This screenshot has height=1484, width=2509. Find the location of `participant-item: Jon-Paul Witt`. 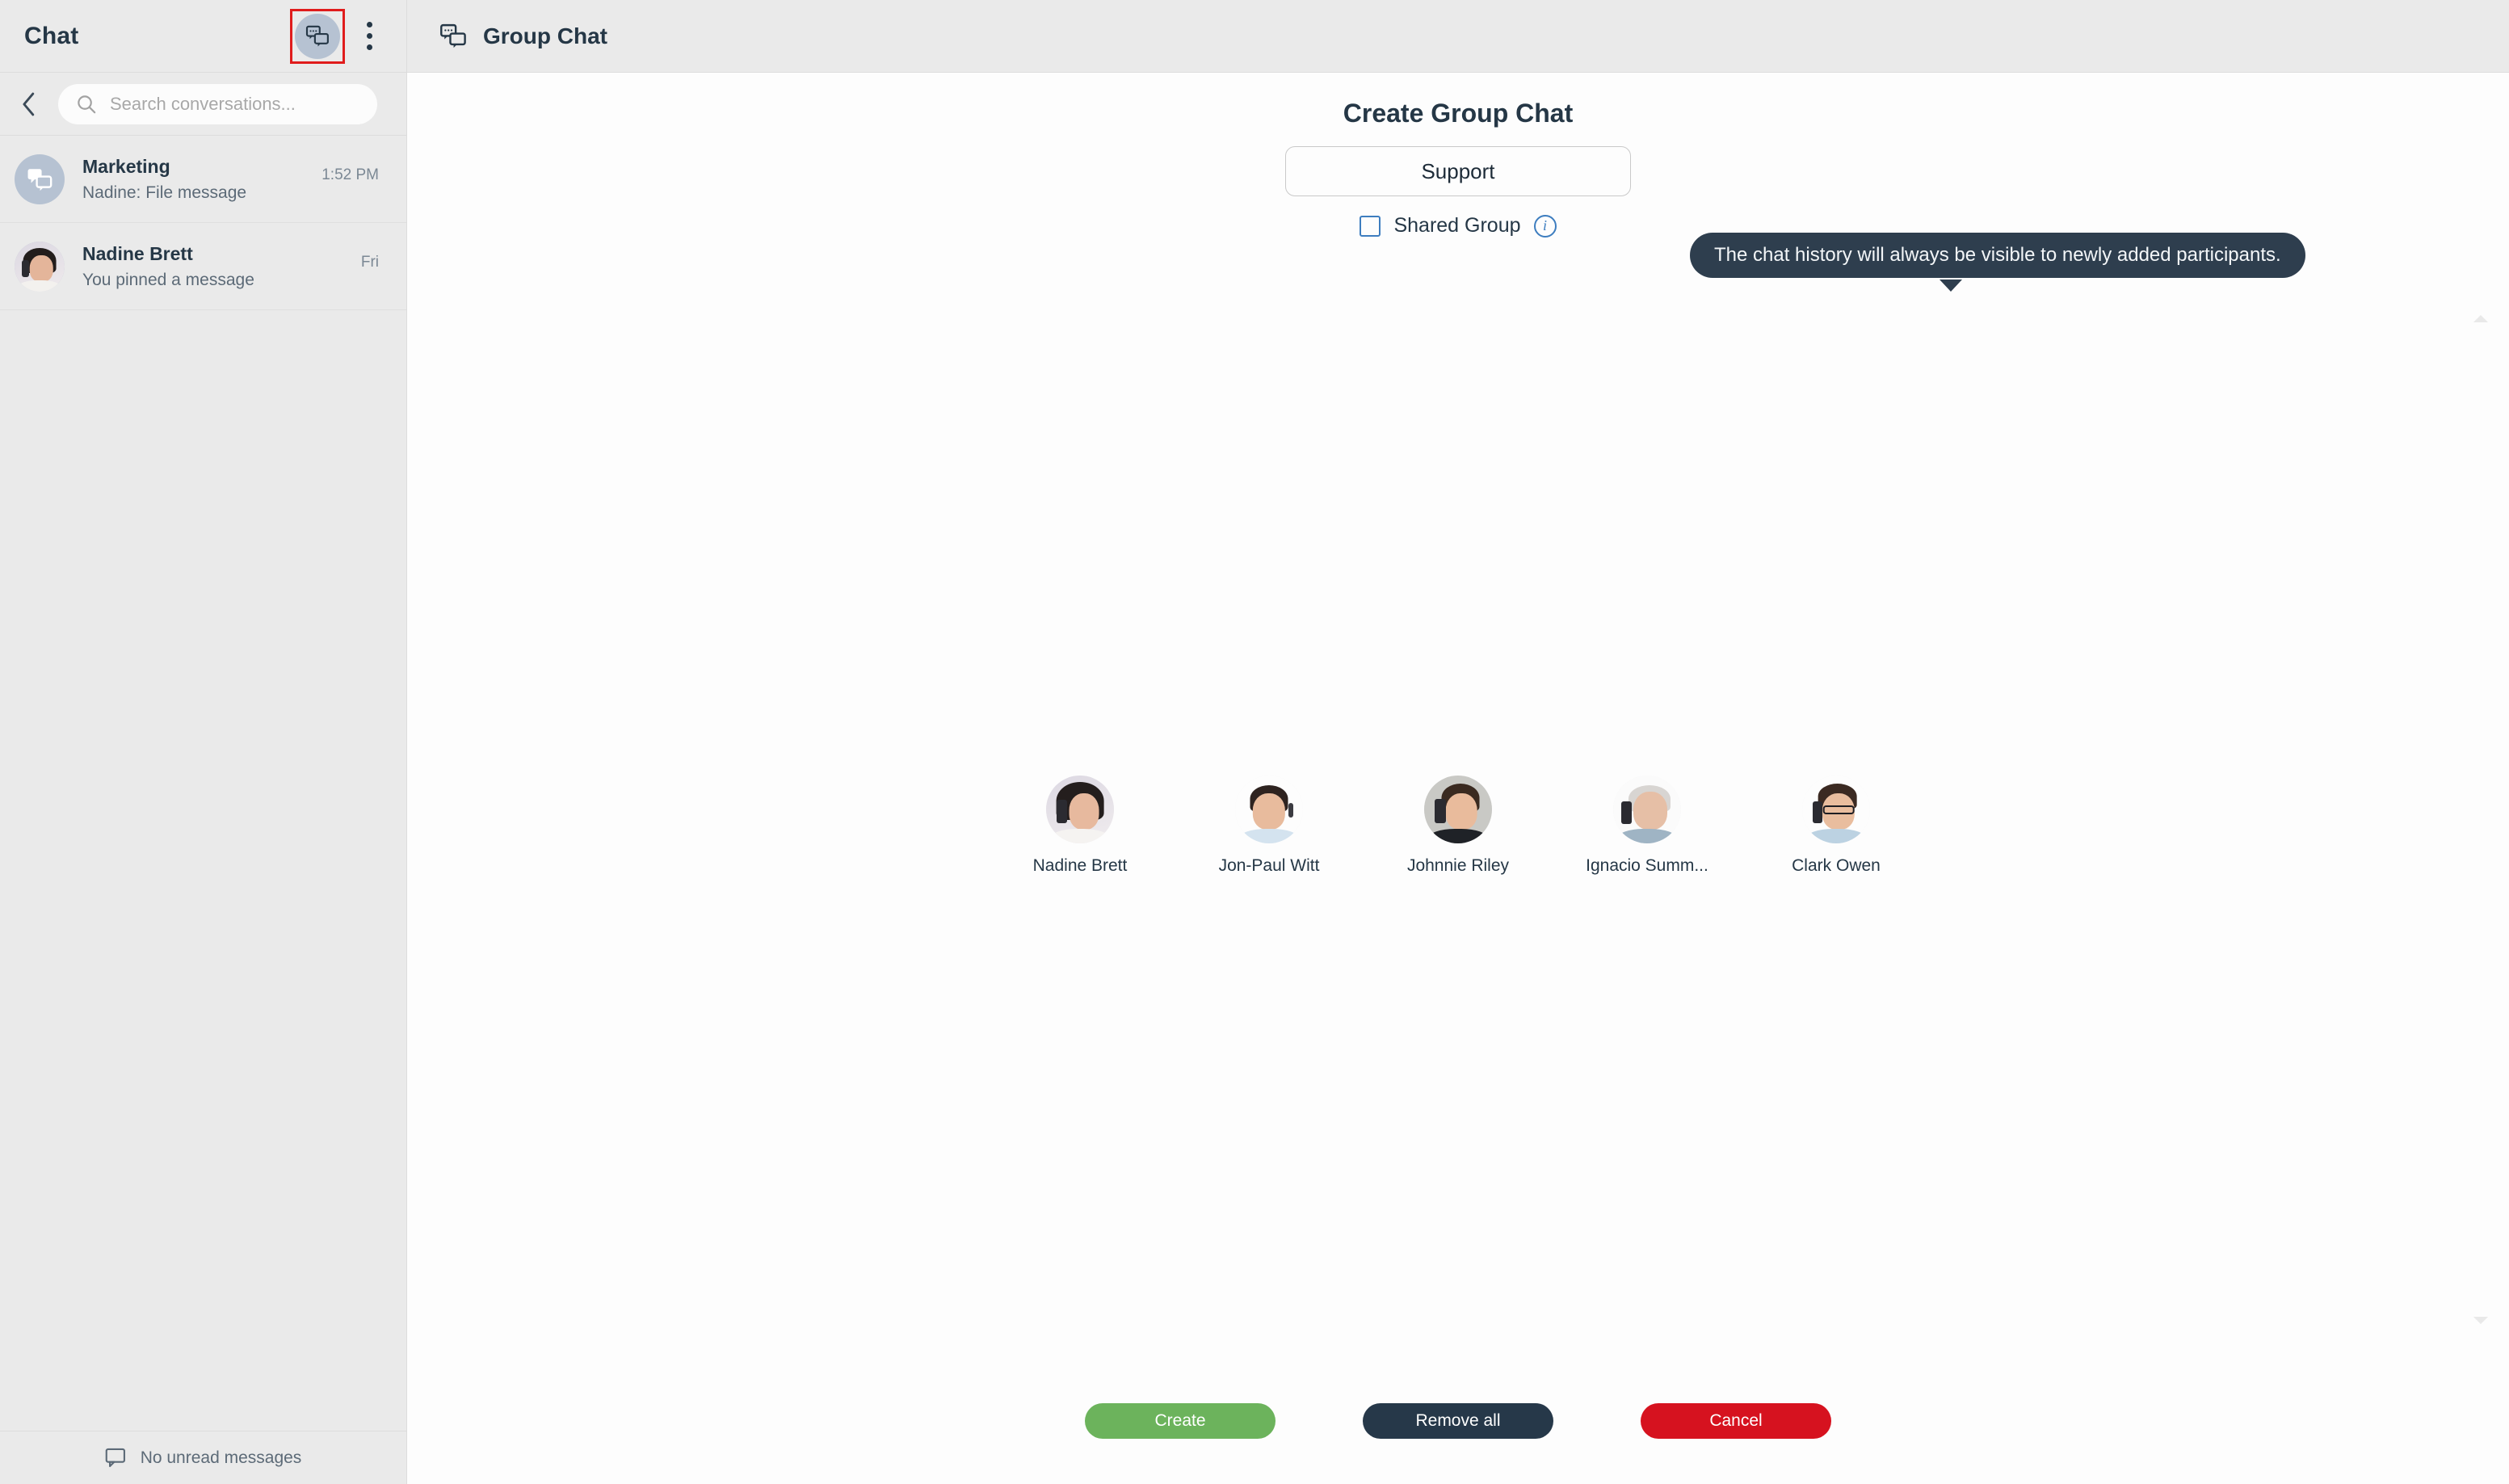

participant-item: Jon-Paul Witt is located at coordinates (1269, 826).